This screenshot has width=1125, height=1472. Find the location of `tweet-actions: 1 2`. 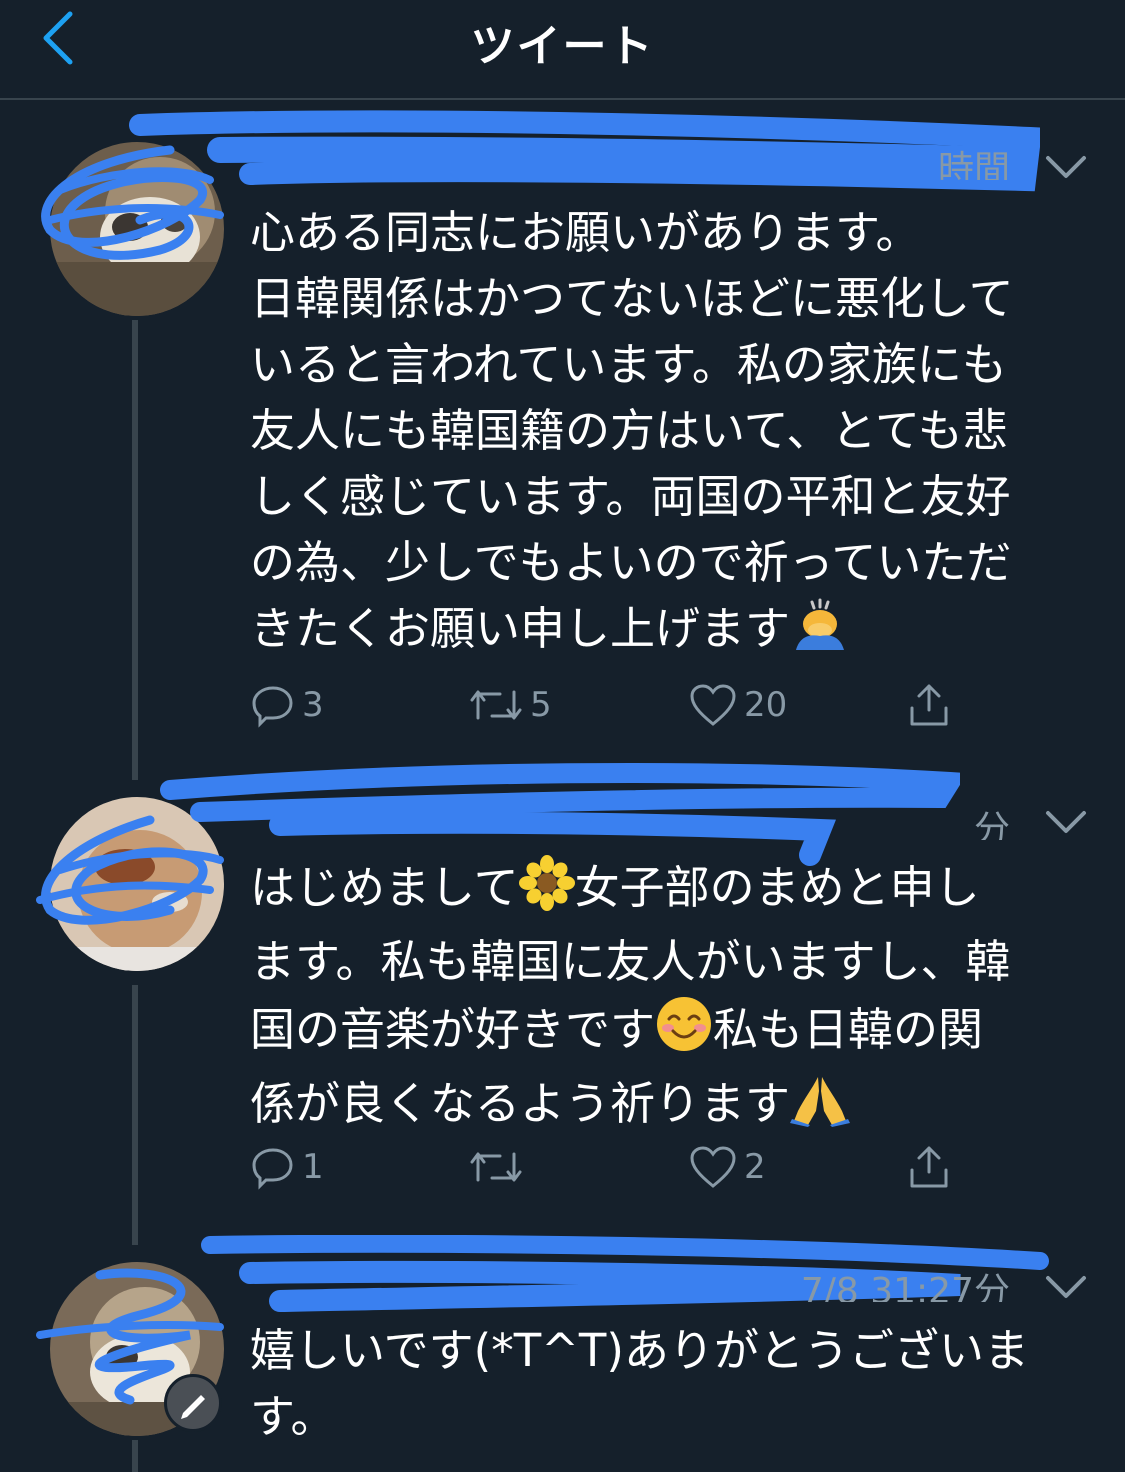

tweet-actions: 1 2 is located at coordinates (610, 1167).